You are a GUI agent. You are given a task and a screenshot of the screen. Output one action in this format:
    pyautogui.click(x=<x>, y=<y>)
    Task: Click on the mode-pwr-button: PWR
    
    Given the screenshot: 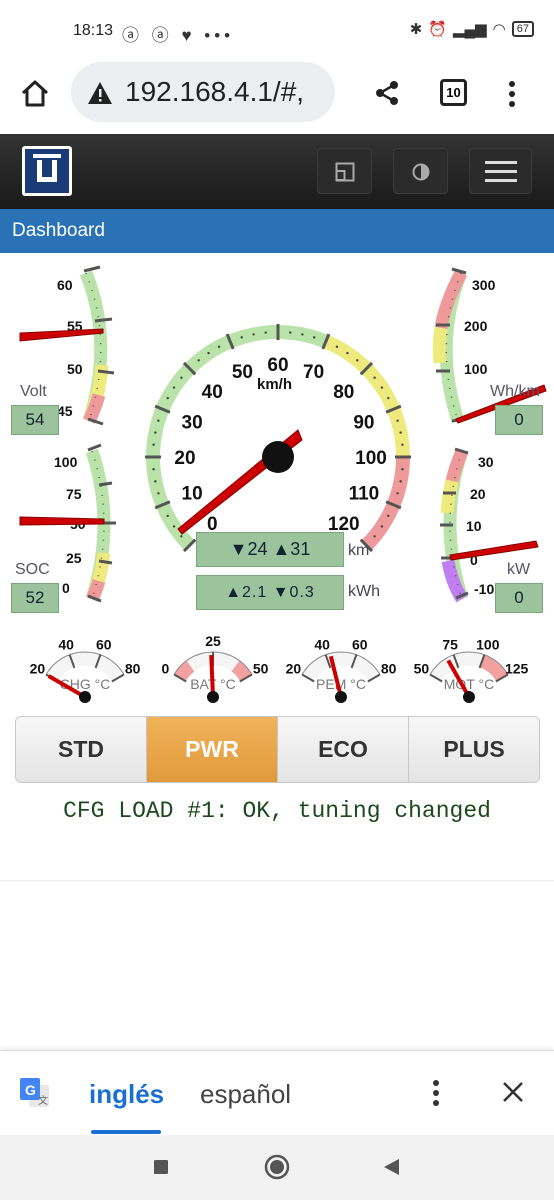 What is the action you would take?
    pyautogui.click(x=212, y=749)
    